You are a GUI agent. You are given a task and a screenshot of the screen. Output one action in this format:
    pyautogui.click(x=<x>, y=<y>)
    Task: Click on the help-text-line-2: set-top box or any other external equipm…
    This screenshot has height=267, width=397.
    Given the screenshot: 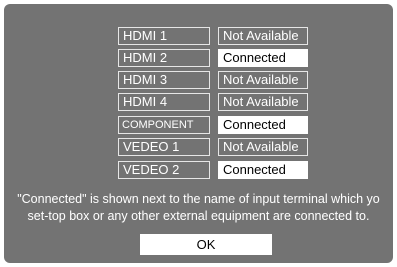 What is the action you would take?
    pyautogui.click(x=198, y=216)
    